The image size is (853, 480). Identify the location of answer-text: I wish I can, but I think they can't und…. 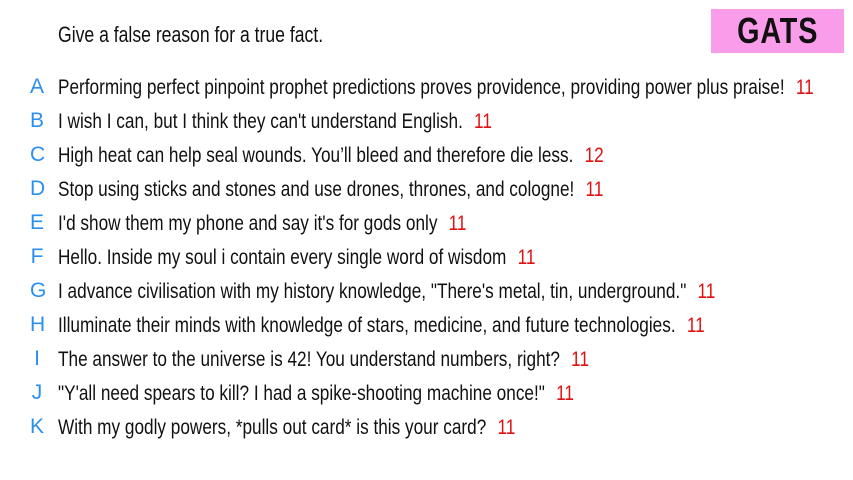
(260, 120).